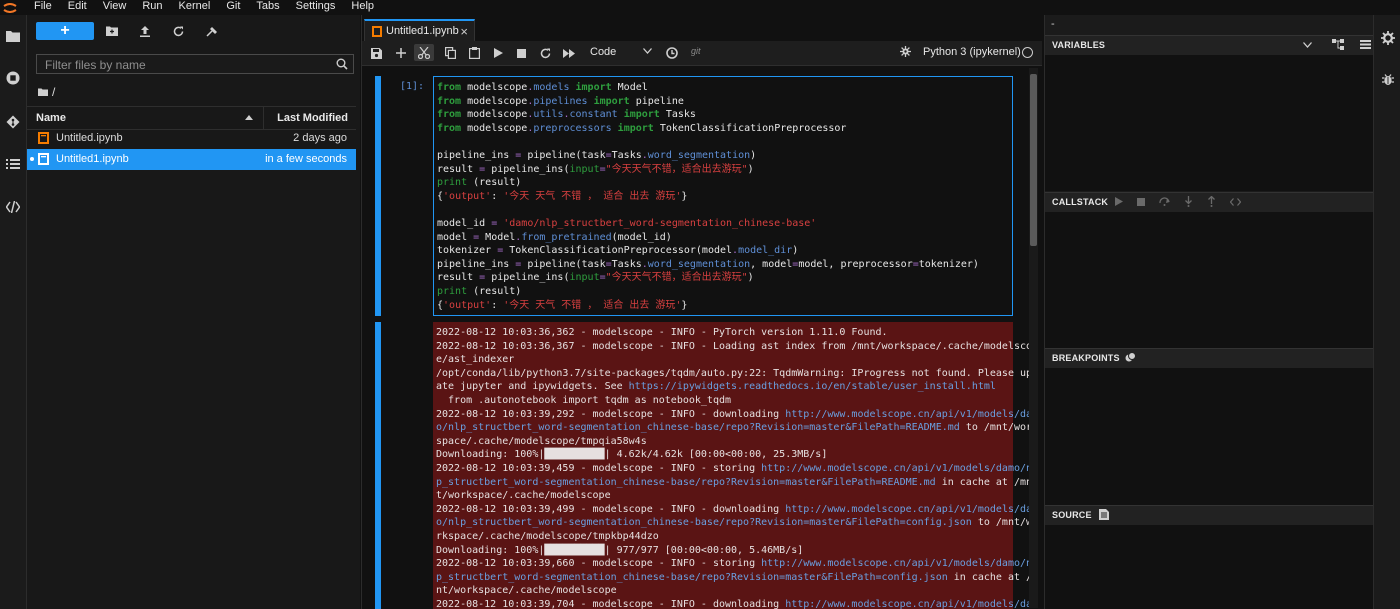 This screenshot has width=1400, height=609. Describe the element at coordinates (342, 64) in the screenshot. I see `search-icon` at that location.